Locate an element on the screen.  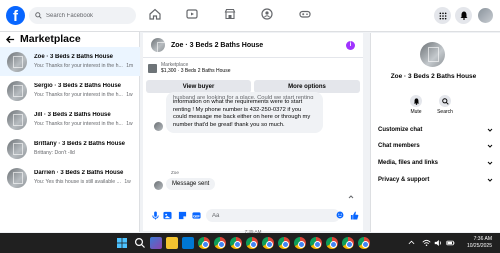
system-clock: 7:36 AM 10/25/2025 is located at coordinates (479, 243).